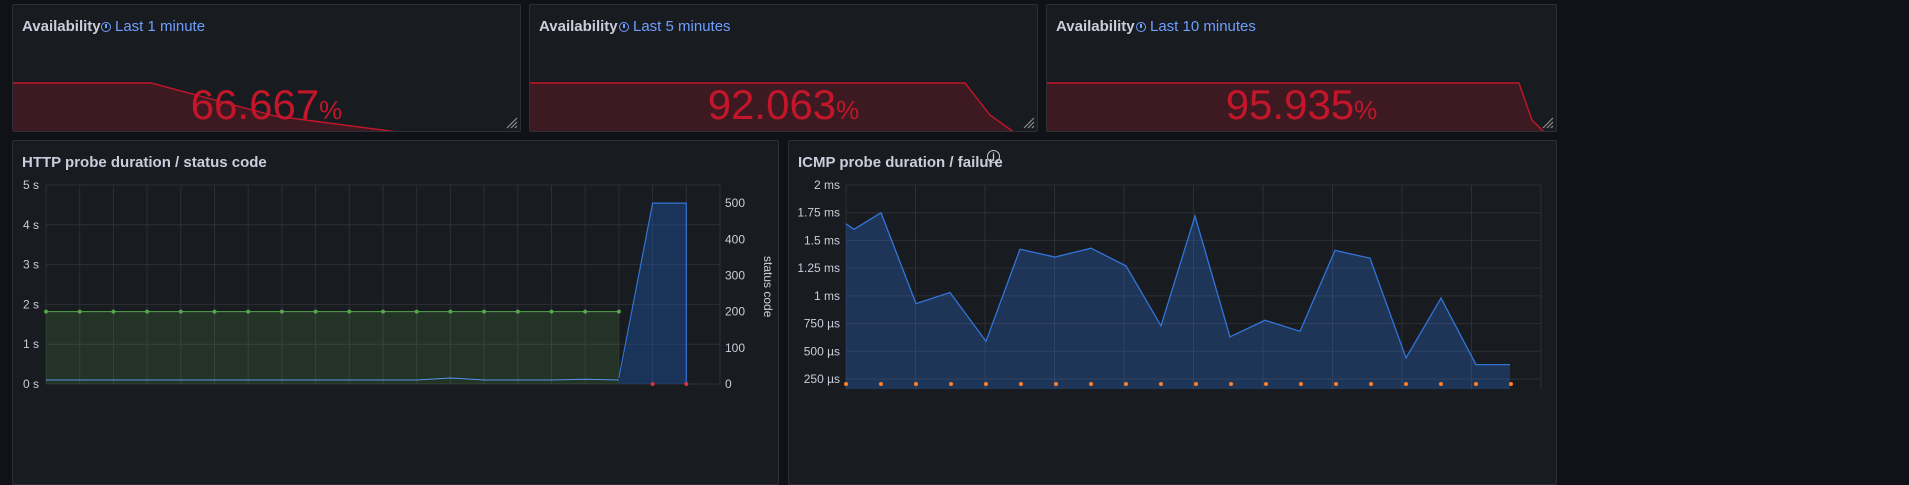 The width and height of the screenshot is (1909, 485). I want to click on right-axis-tick: 300, so click(735, 275).